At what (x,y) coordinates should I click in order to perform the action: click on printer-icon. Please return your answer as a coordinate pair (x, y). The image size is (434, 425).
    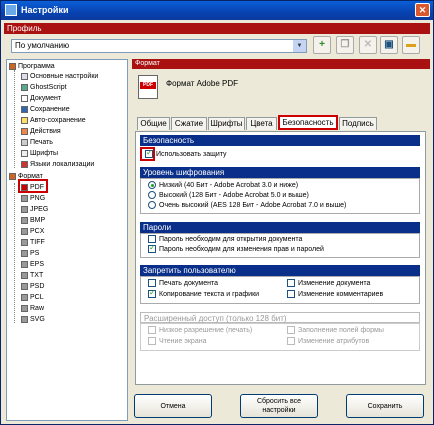
    Looking at the image, I should click on (24, 142).